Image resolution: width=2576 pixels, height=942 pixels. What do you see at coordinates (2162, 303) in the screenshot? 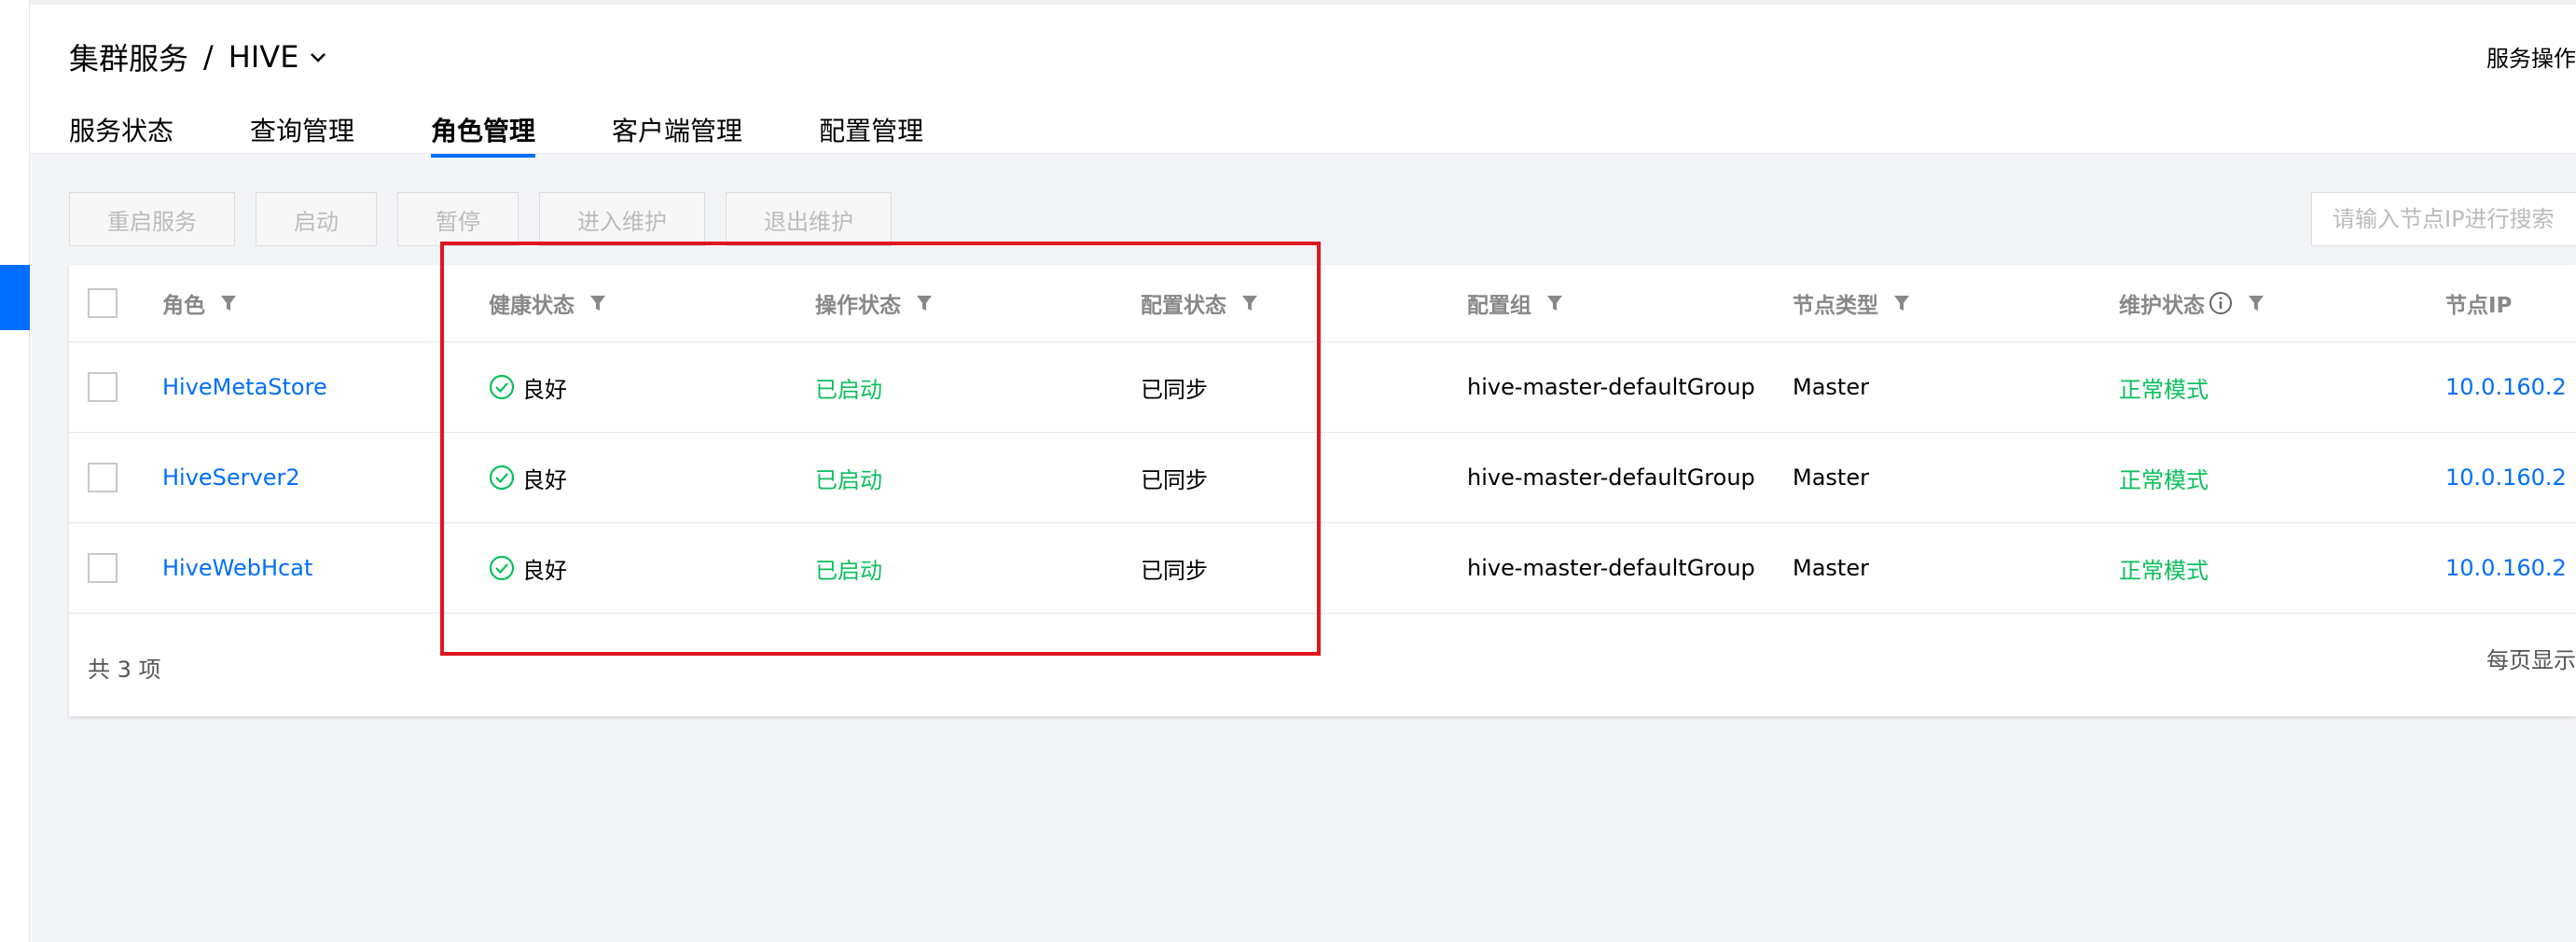
I see `column-maintenance-label: 维护状态` at bounding box center [2162, 303].